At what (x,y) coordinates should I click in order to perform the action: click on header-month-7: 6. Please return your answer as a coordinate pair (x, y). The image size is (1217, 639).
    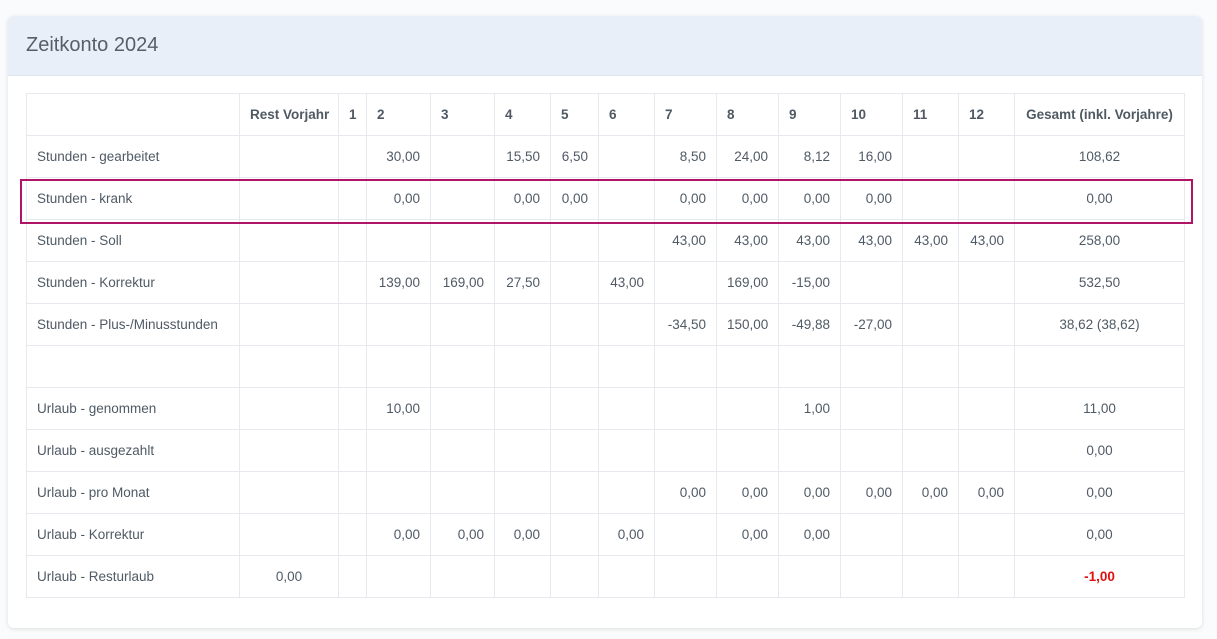
    Looking at the image, I should click on (626, 114).